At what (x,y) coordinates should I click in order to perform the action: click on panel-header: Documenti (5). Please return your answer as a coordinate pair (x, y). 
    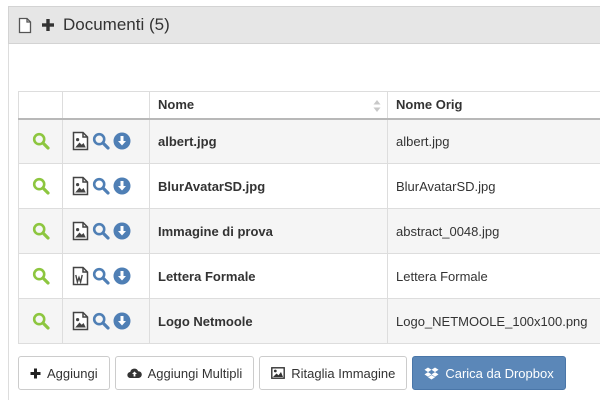
    Looking at the image, I should click on (304, 25).